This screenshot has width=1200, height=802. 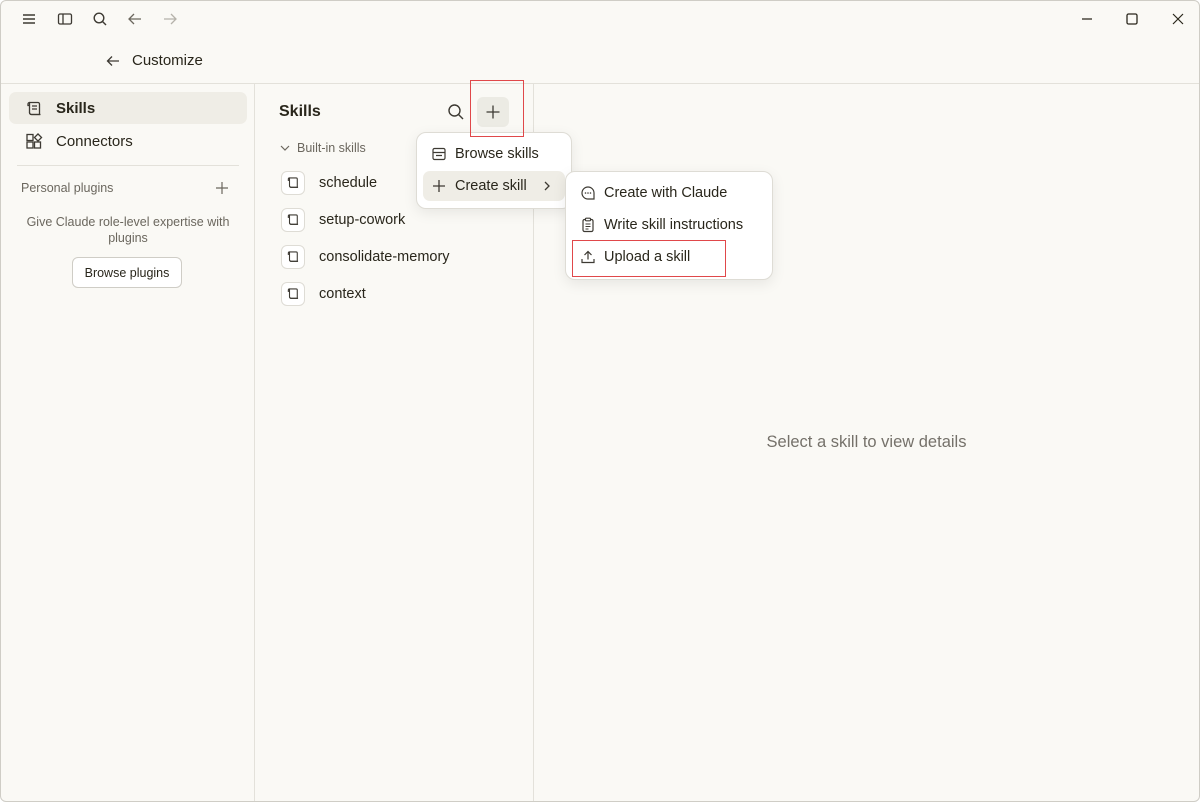 I want to click on close-icon, so click(x=1178, y=19).